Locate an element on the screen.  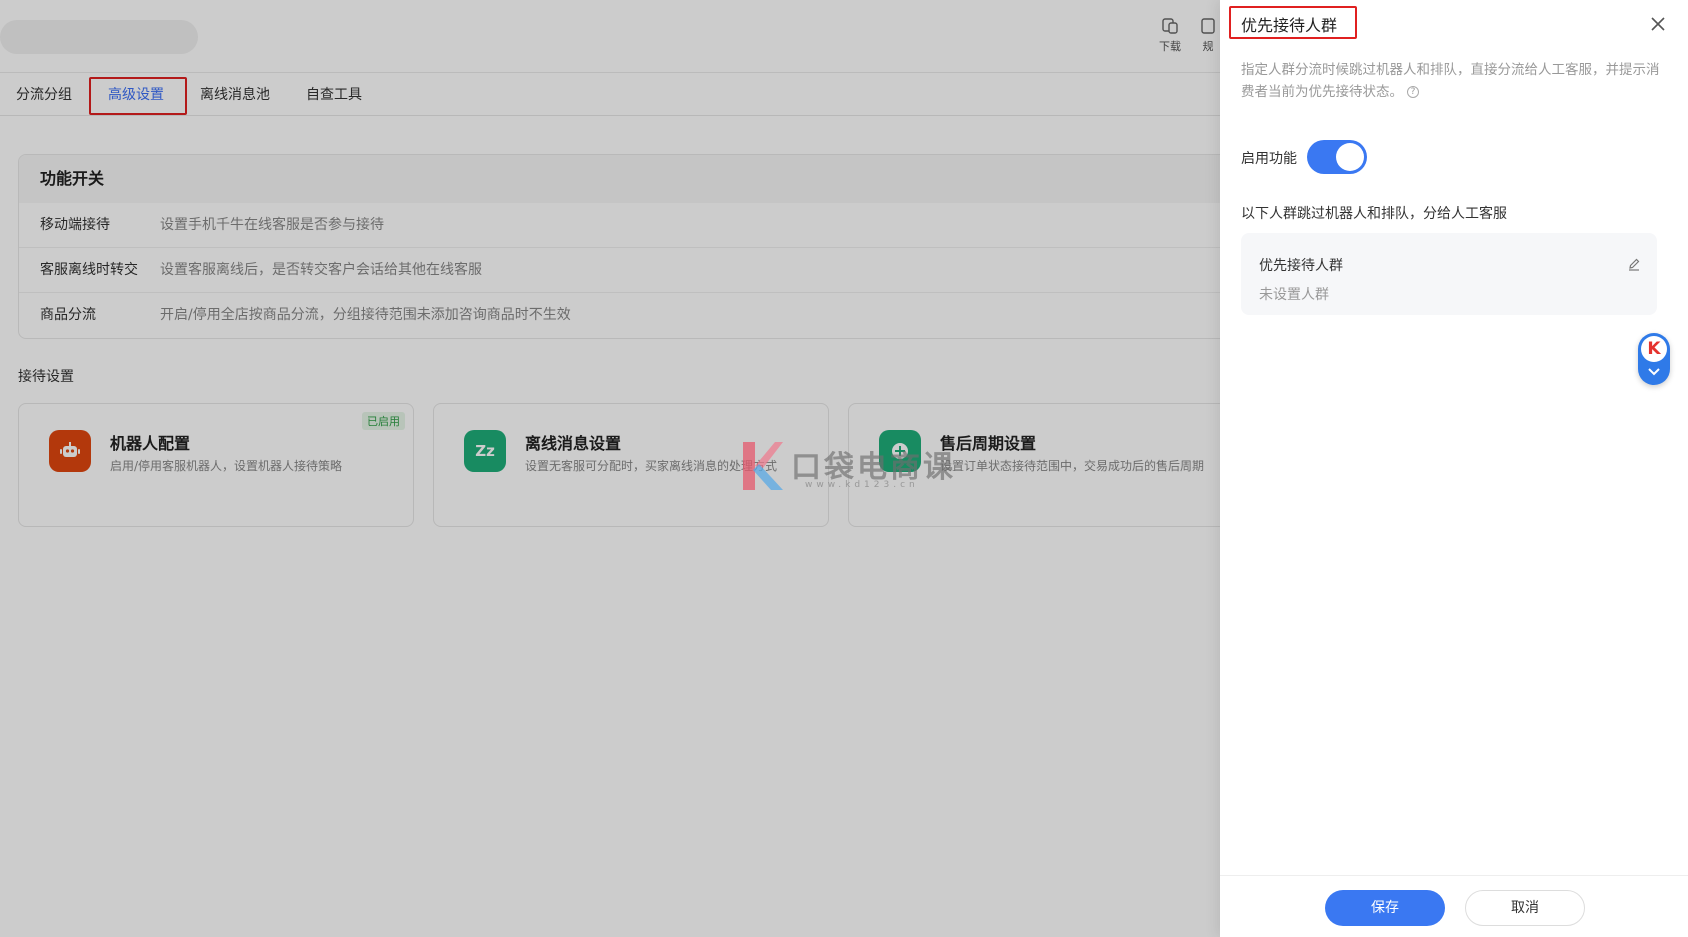
enable-toggle is located at coordinates (1337, 157).